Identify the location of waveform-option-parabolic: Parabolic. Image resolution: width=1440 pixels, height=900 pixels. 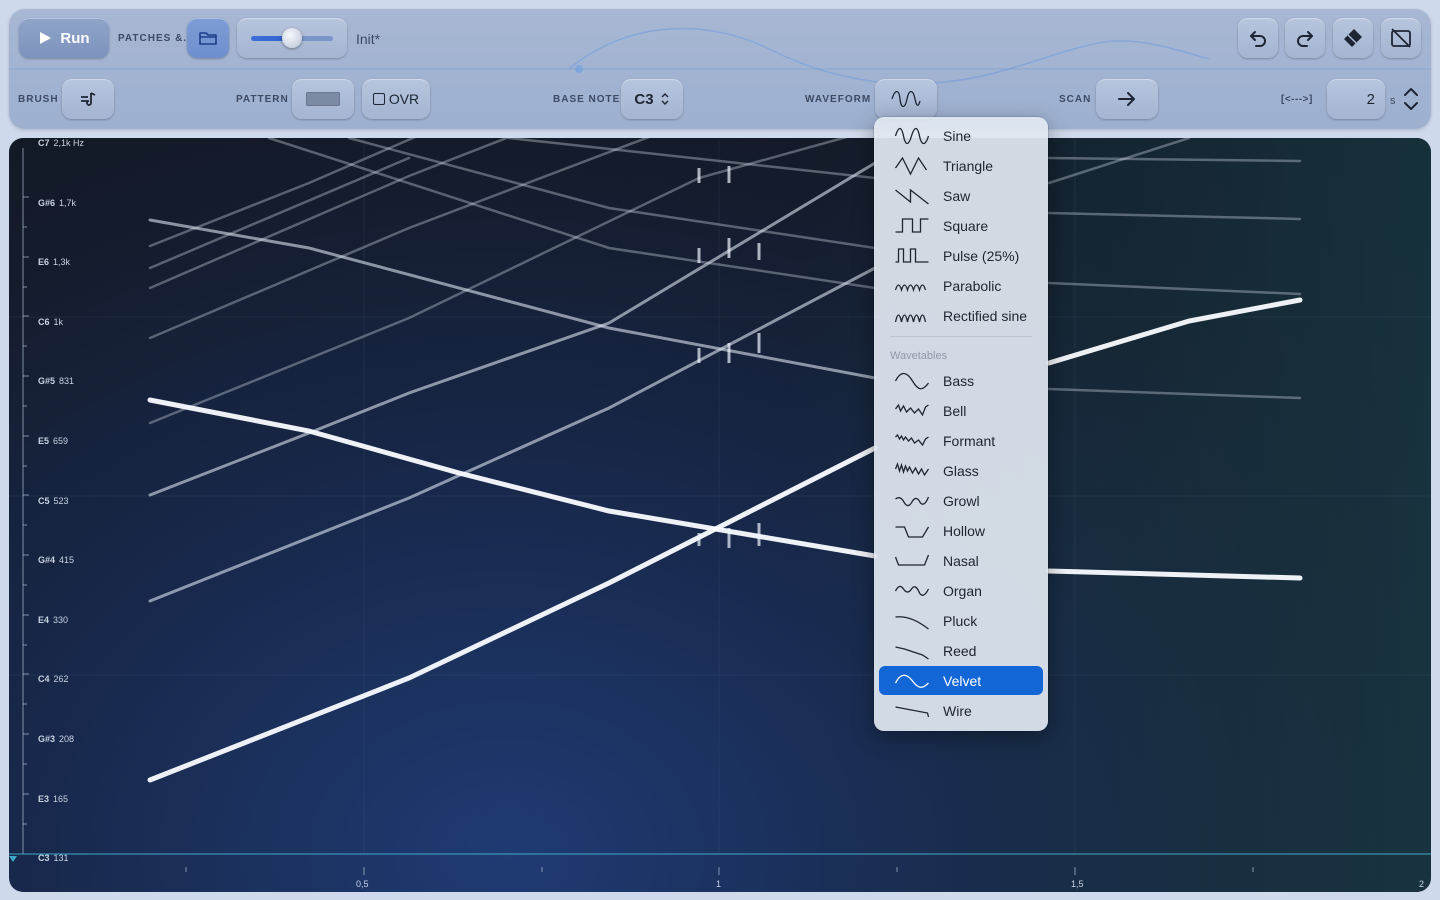
(961, 285).